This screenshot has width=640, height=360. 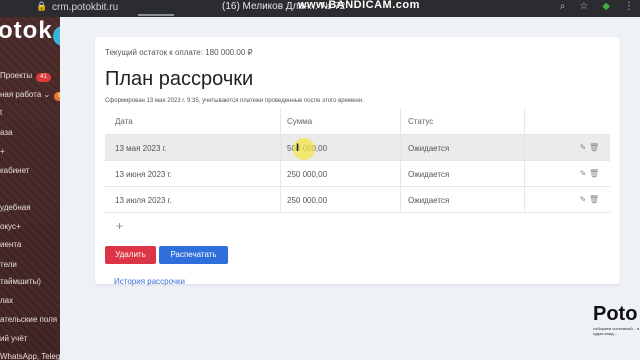 What do you see at coordinates (179, 52) in the screenshot?
I see `balance-text: Текущий остаток к оплате: 180 000.00 ₽` at bounding box center [179, 52].